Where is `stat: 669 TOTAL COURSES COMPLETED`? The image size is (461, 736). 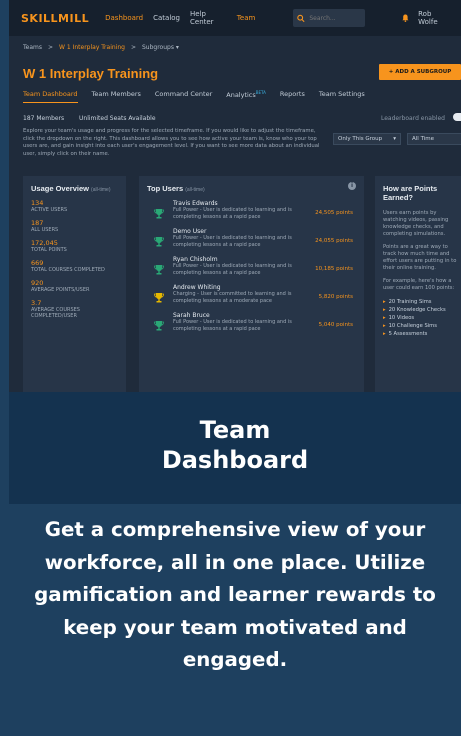
stat: 669 TOTAL COURSES COMPLETED is located at coordinates (74, 266).